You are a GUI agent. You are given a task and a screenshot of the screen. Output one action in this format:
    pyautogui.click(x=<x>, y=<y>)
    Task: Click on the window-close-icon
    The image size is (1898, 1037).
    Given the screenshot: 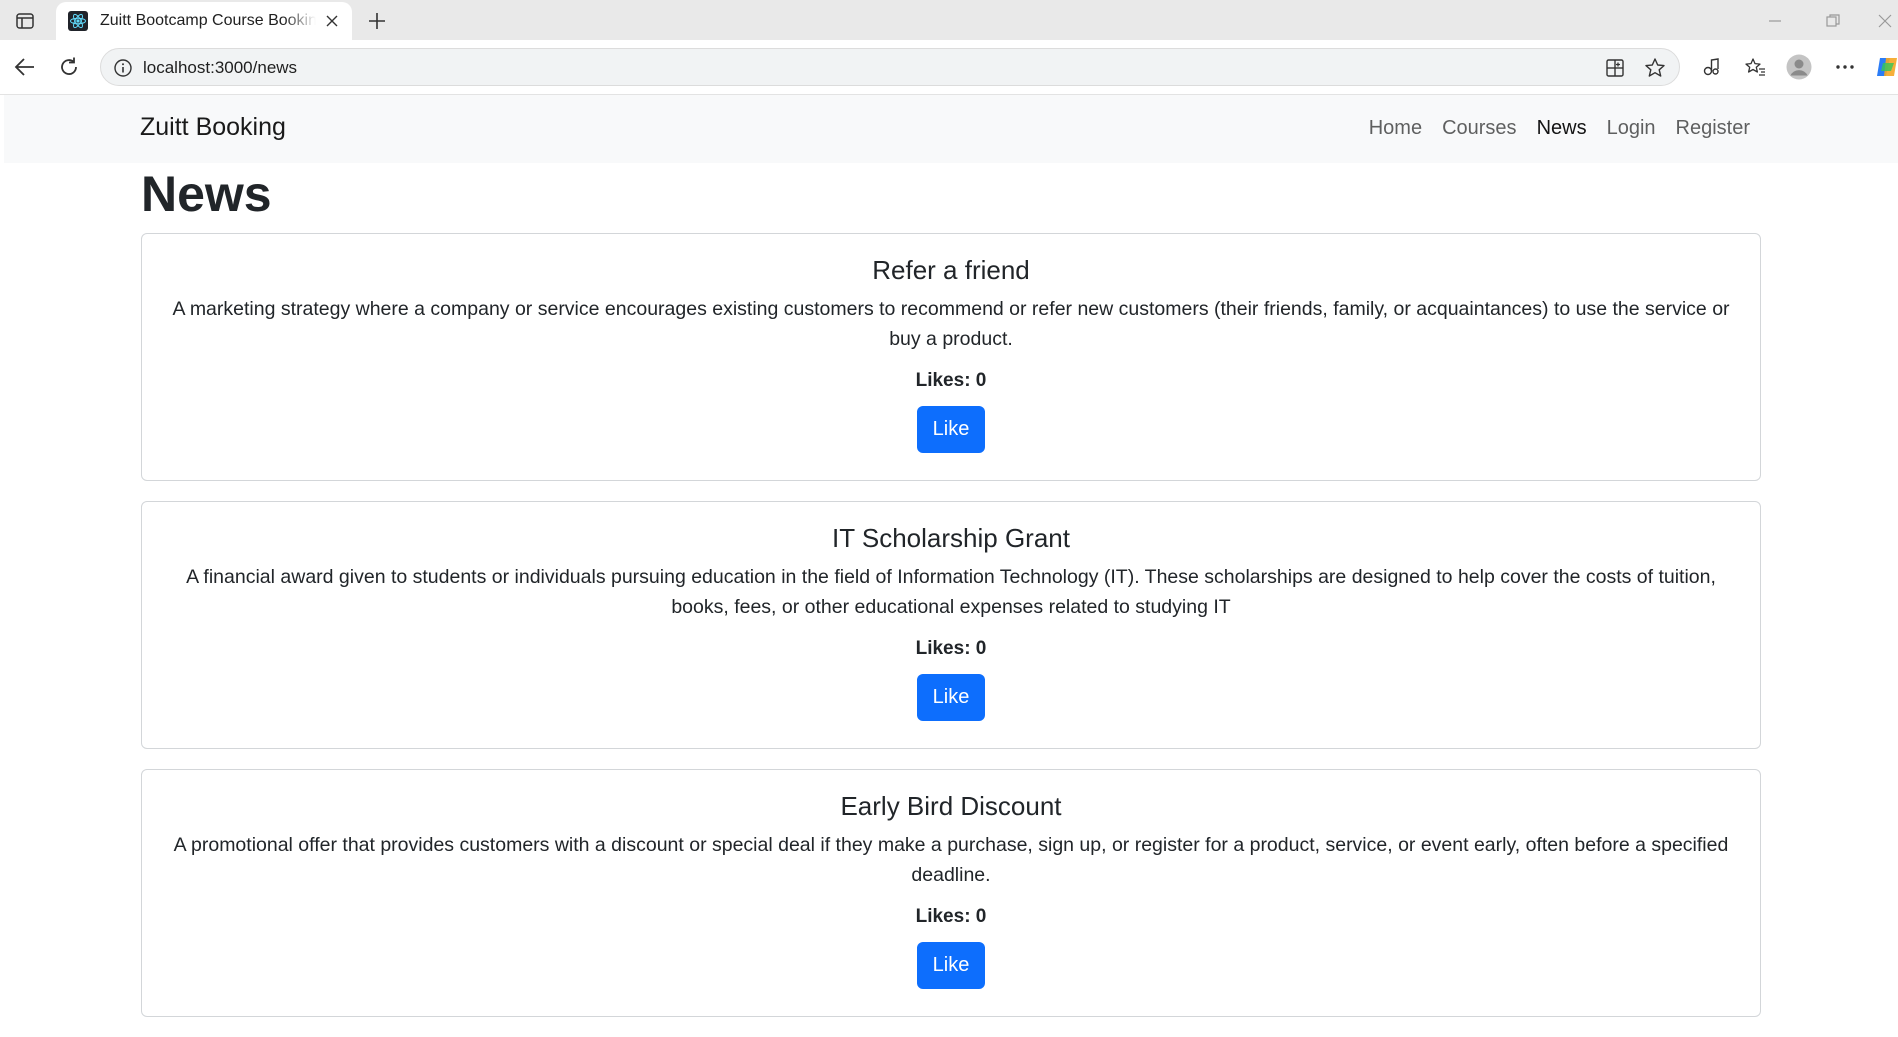 What is the action you would take?
    pyautogui.click(x=1885, y=21)
    